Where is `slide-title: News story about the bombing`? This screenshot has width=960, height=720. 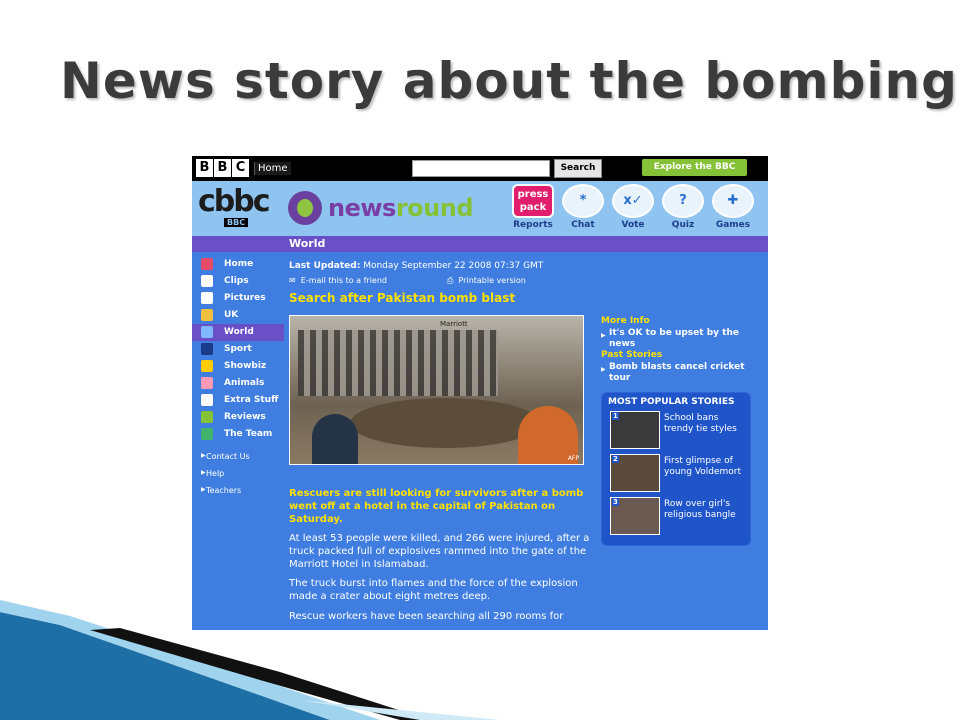
slide-title: News story about the bombing is located at coordinates (509, 81).